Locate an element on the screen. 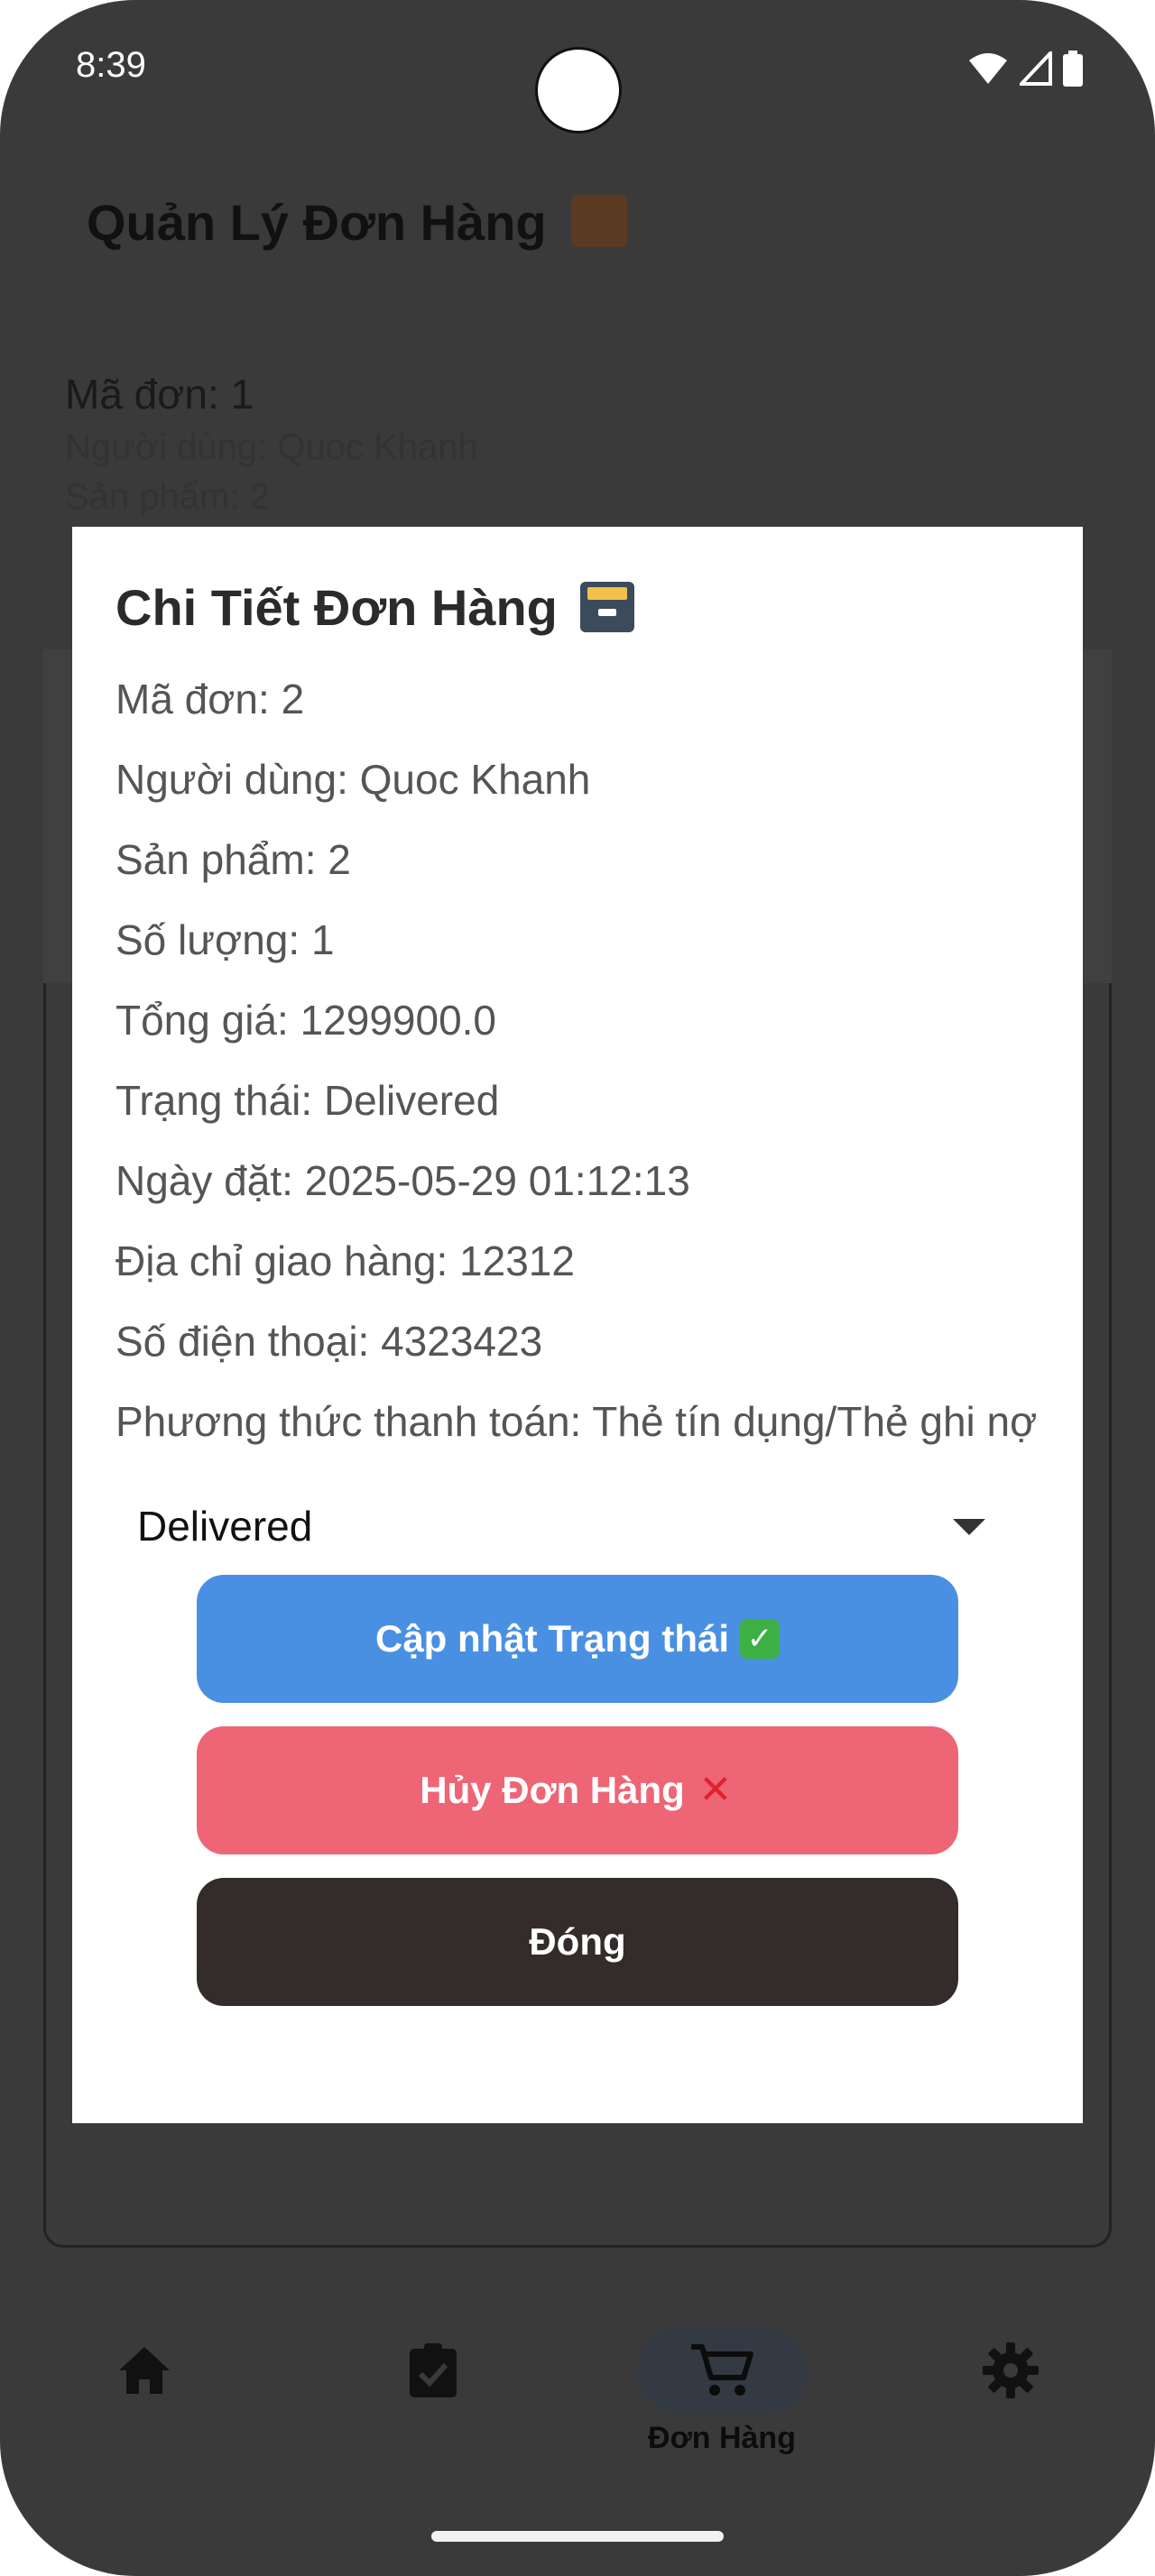 This screenshot has width=1155, height=2576. cancel-order-button: Hủy Đơn Hàng ✕ is located at coordinates (577, 1791).